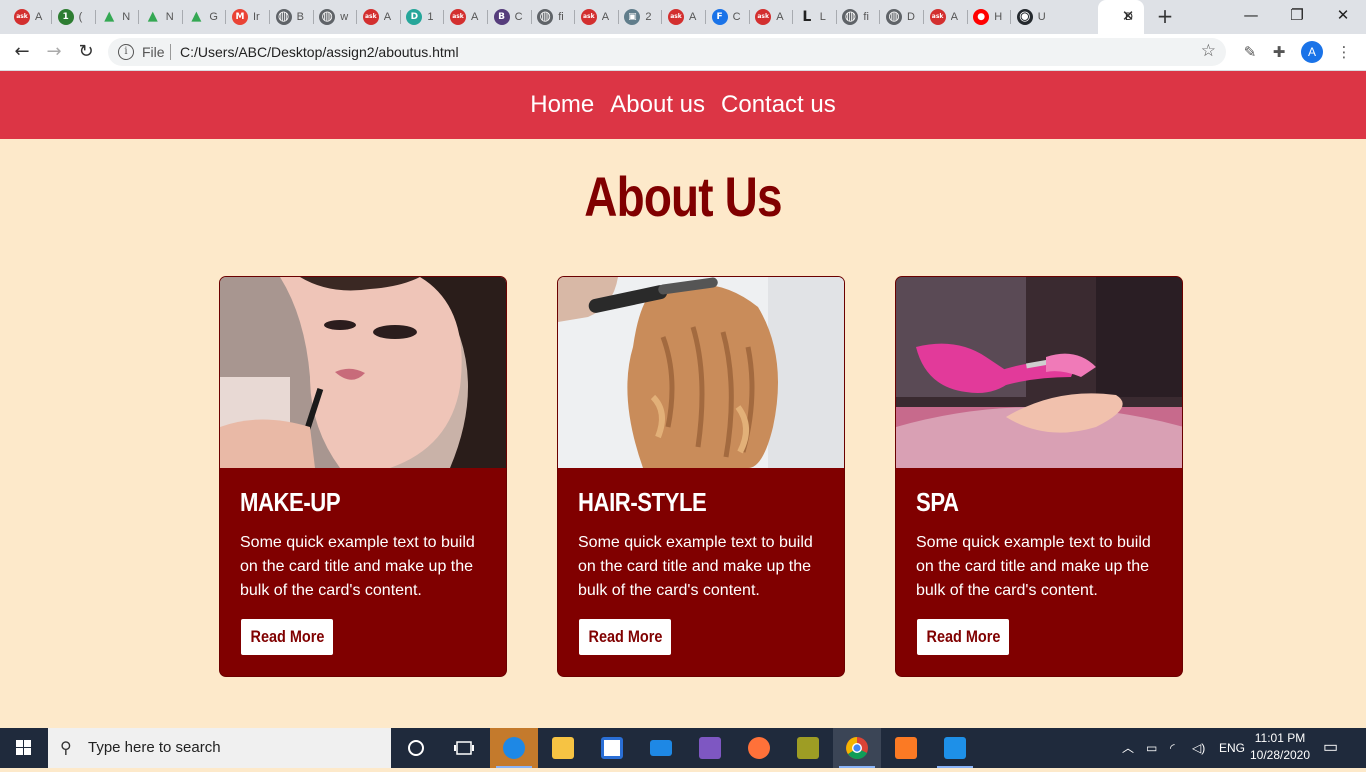 This screenshot has width=1366, height=772. What do you see at coordinates (54, 52) in the screenshot?
I see `forward-arrow-icon: →` at bounding box center [54, 52].